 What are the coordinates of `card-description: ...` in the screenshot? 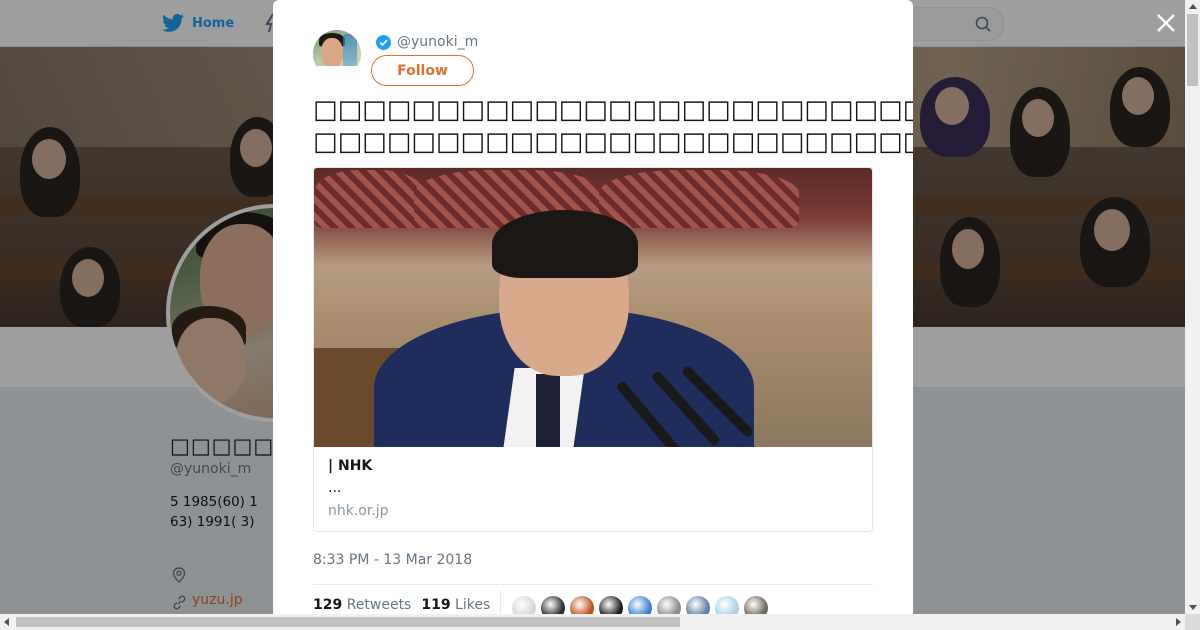 It's located at (335, 488).